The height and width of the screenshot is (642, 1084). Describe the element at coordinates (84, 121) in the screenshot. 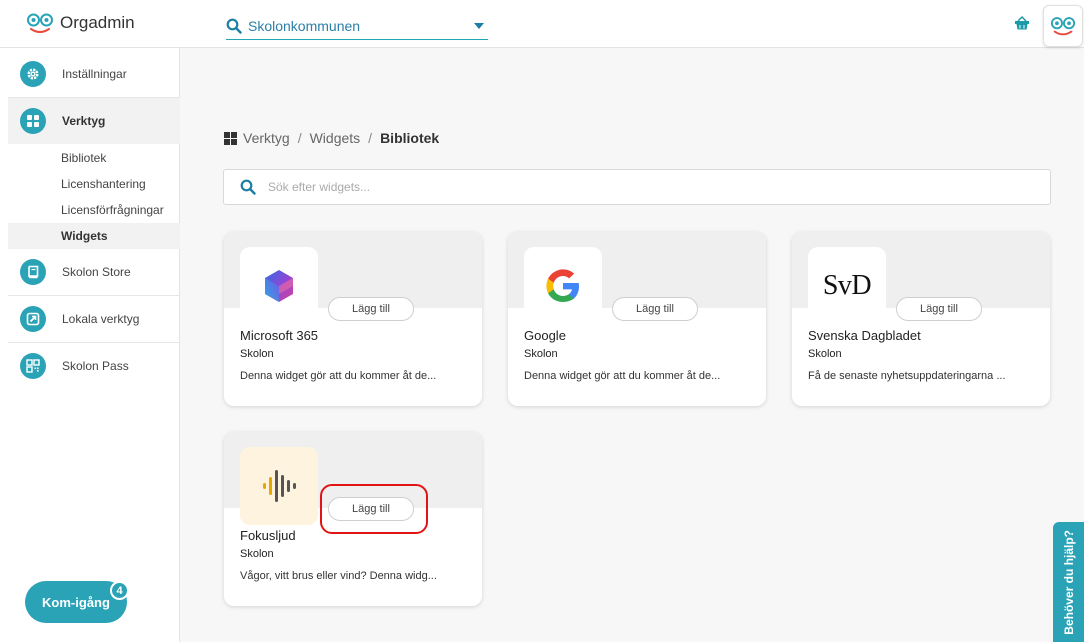

I see `sidebar-item-label: Verktyg` at that location.